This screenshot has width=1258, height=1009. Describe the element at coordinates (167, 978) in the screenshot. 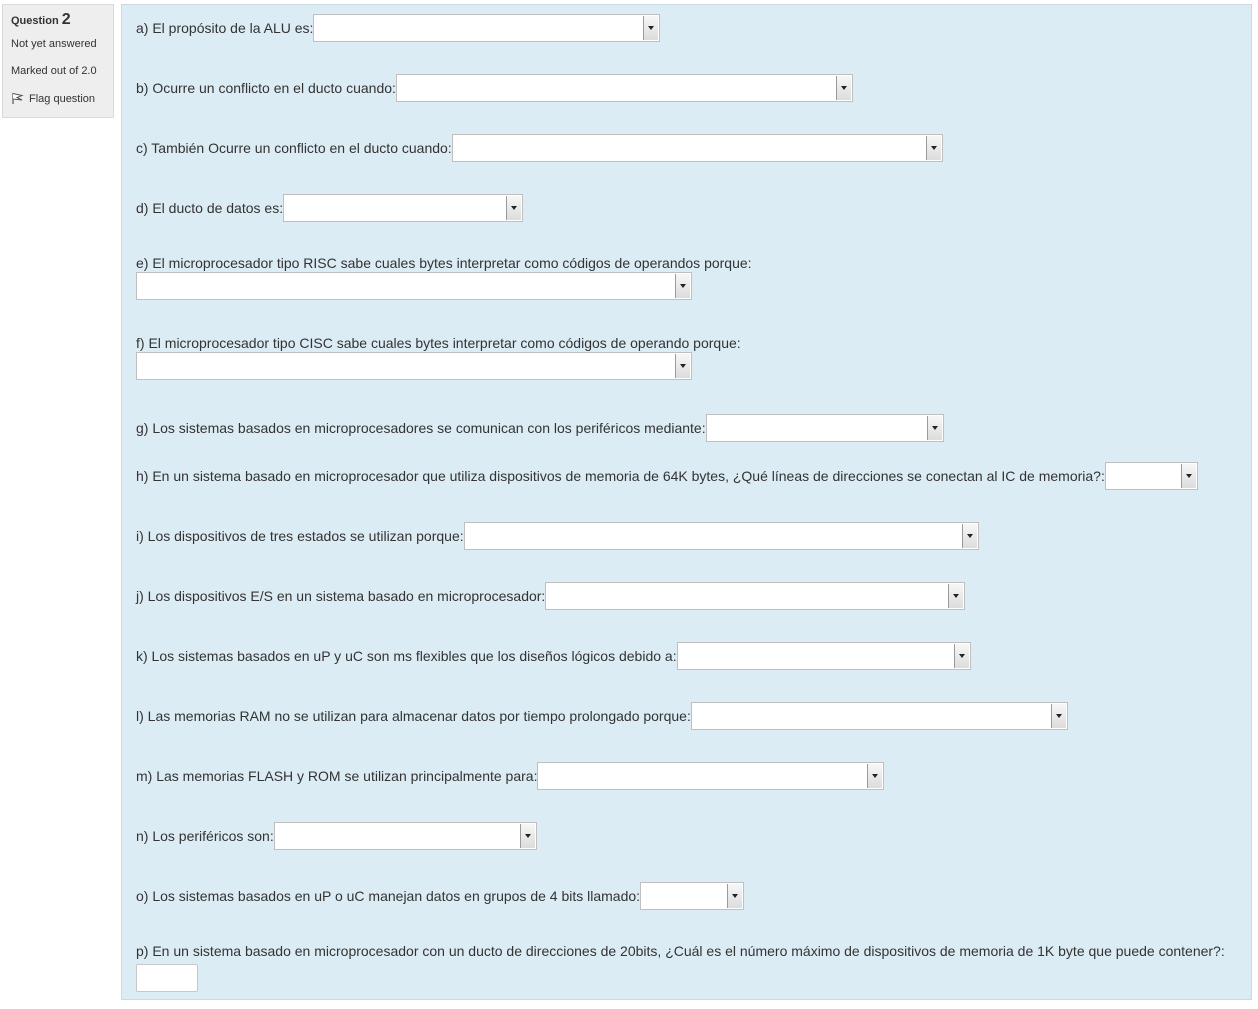

I see `answer-input-p` at that location.